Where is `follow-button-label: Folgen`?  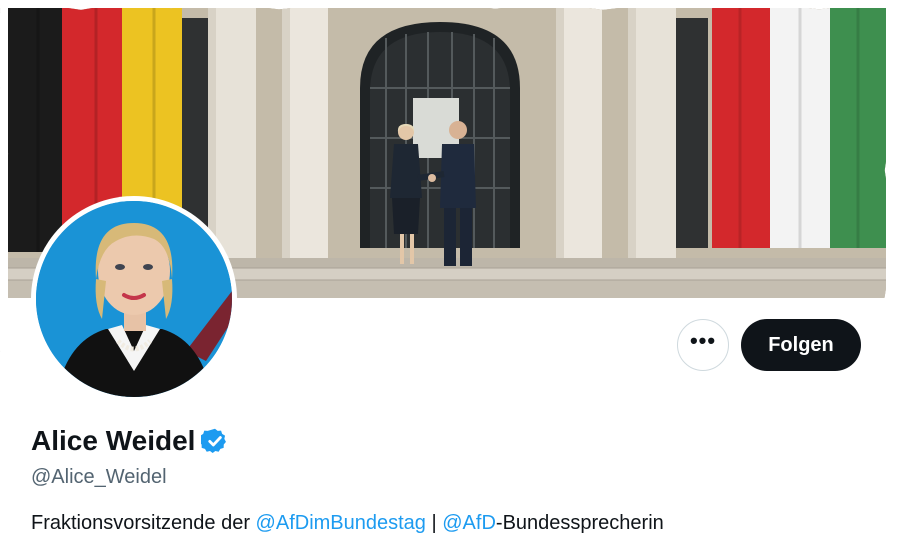 follow-button-label: Folgen is located at coordinates (801, 344).